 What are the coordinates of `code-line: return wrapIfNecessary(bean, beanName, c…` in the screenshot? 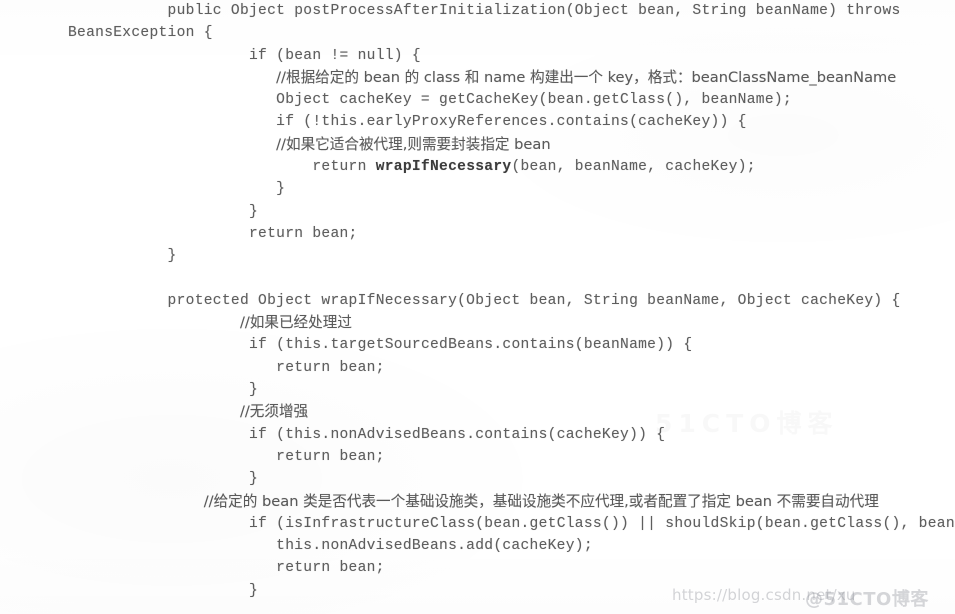 It's located at (477, 167).